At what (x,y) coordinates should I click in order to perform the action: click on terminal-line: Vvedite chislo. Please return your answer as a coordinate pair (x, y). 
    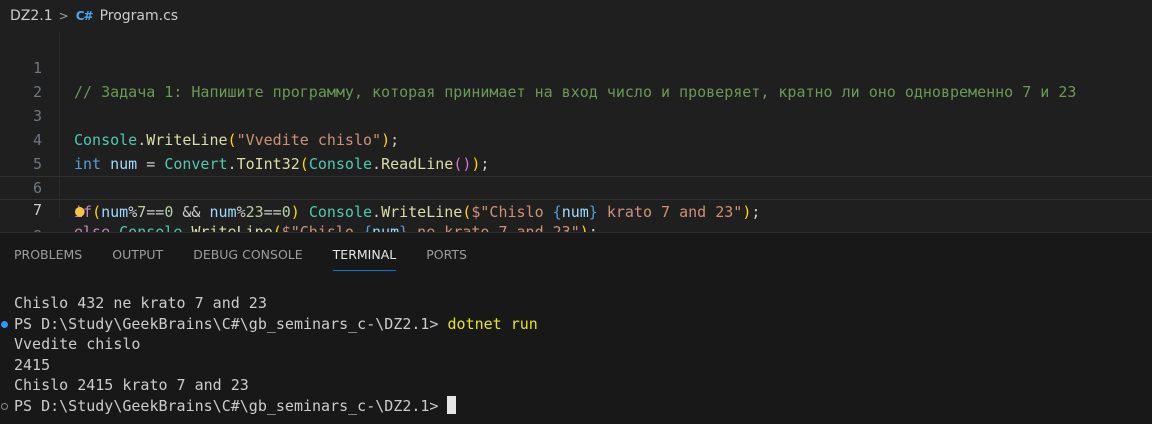
    Looking at the image, I should click on (77, 344).